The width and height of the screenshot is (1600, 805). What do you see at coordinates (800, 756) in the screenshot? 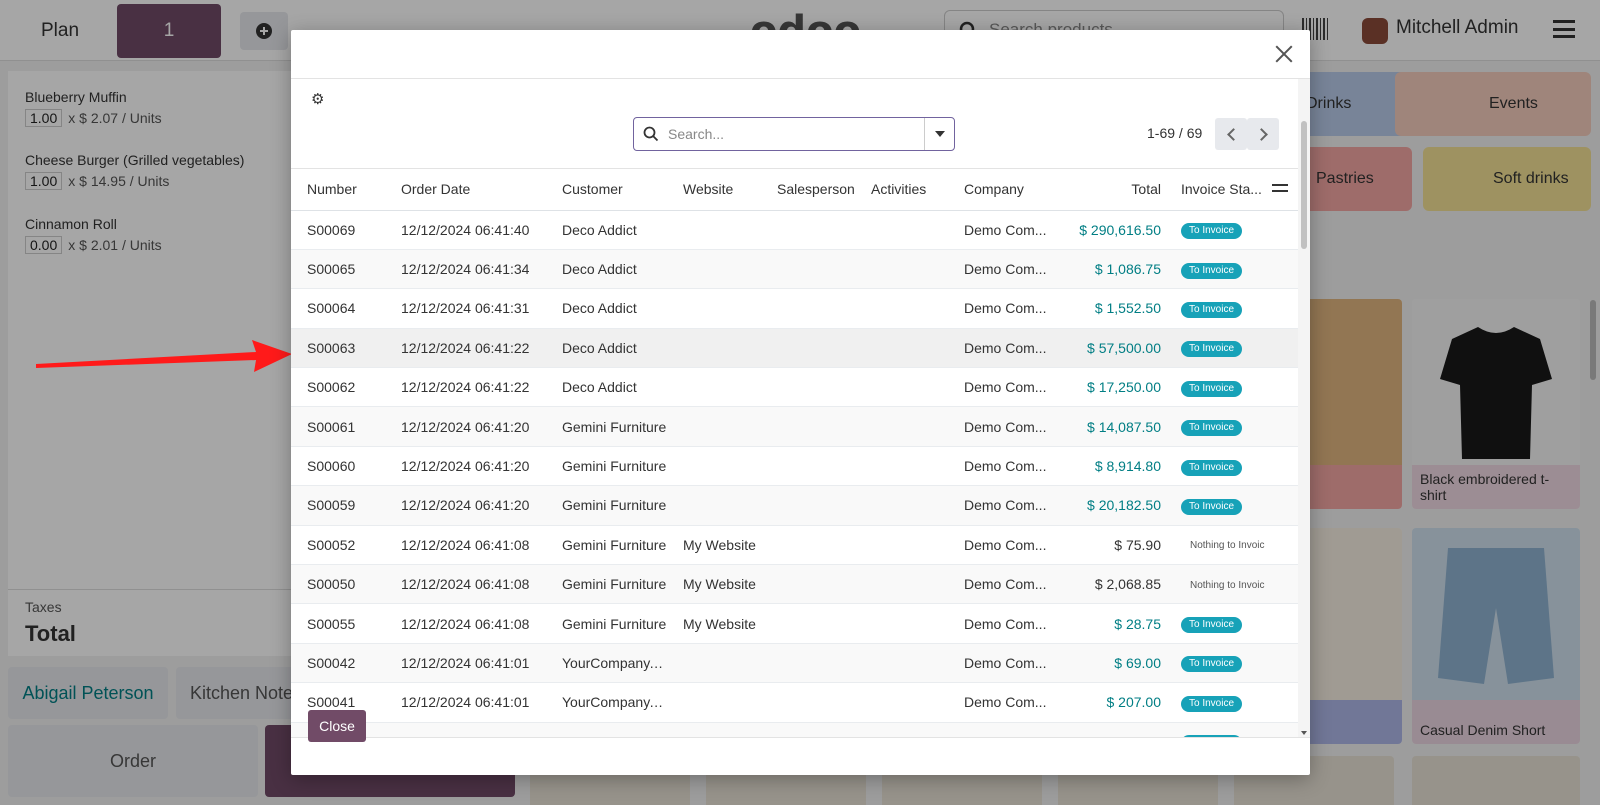
I see `dialog-footer` at bounding box center [800, 756].